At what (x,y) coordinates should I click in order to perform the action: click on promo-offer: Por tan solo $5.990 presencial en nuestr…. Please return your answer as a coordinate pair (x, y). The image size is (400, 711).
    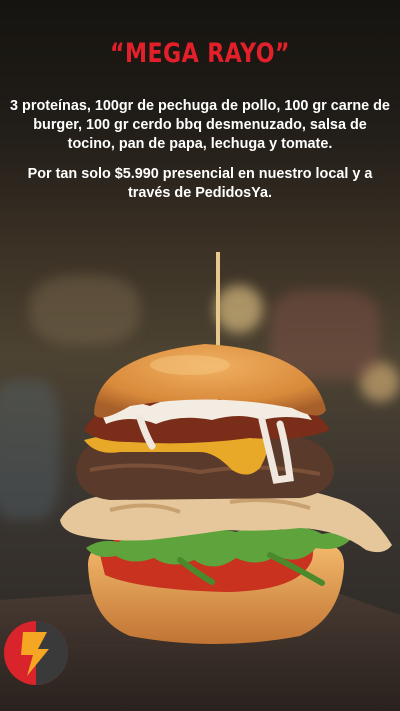
    Looking at the image, I should click on (200, 183).